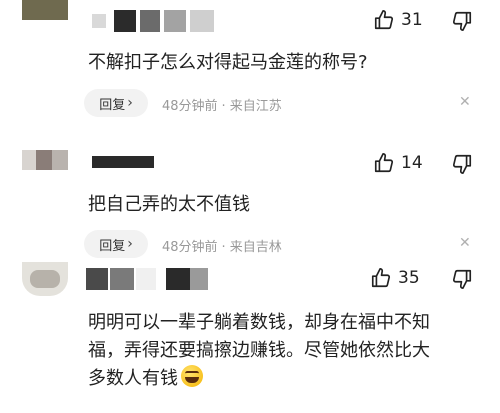 This screenshot has width=500, height=413. Describe the element at coordinates (228, 62) in the screenshot. I see `comment-text: 不解扣子怎么对得起马金莲的称号?` at that location.